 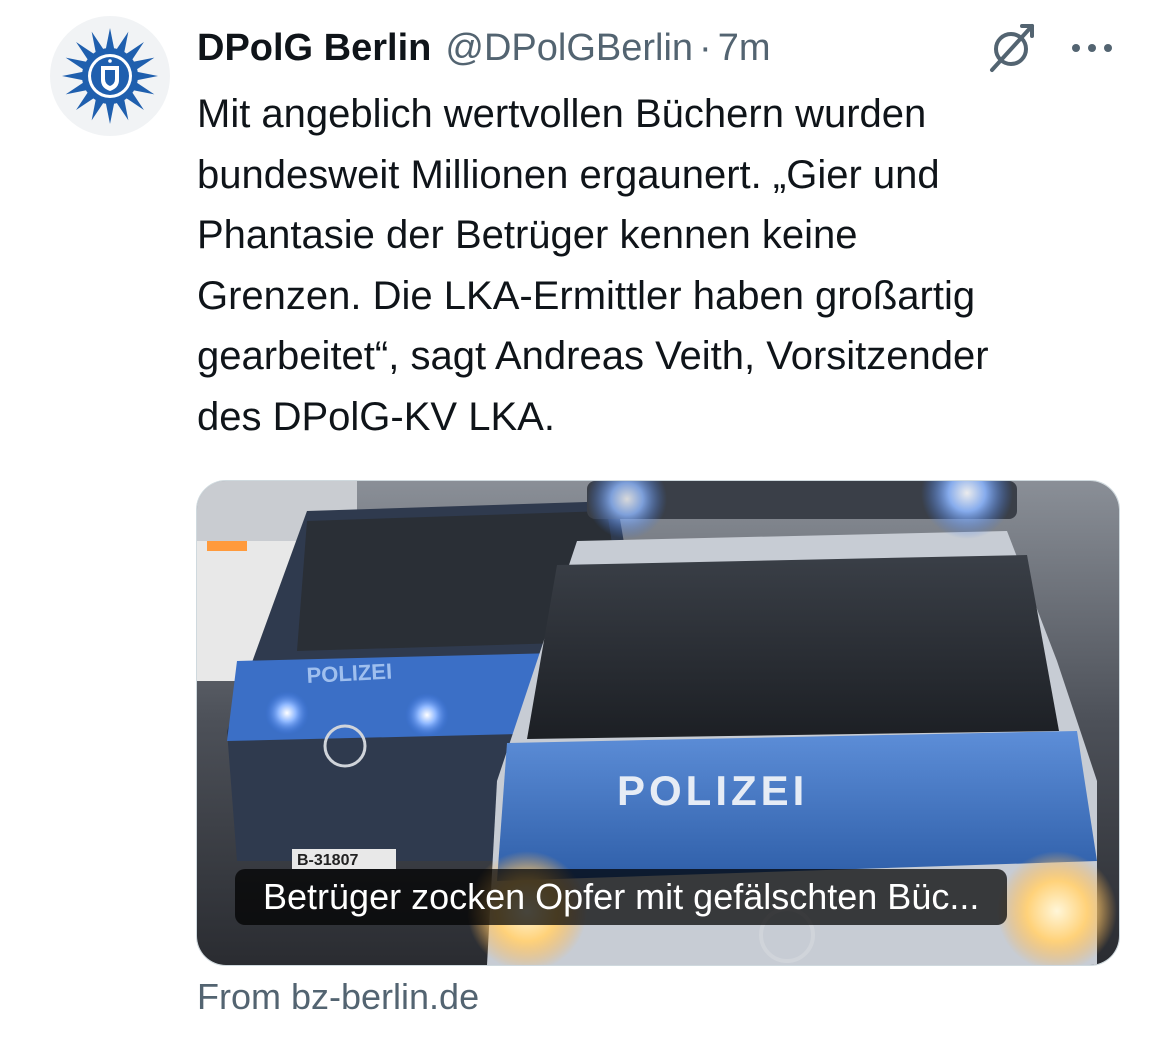 What do you see at coordinates (569, 48) in the screenshot?
I see `author-handle: @DPolGBerlin` at bounding box center [569, 48].